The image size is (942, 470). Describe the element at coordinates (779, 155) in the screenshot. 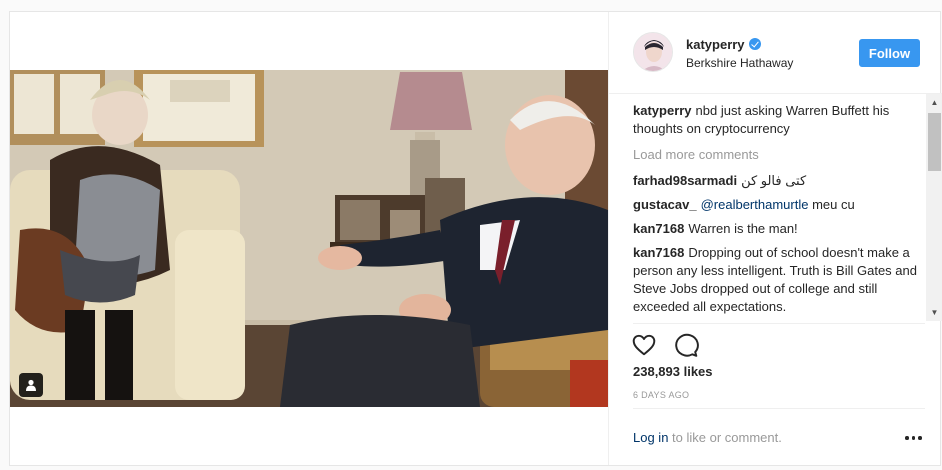

I see `load-more-comments-link: Load more comments` at that location.